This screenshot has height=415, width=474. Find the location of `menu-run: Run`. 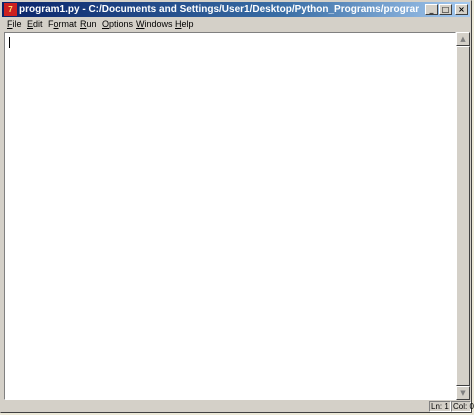

menu-run: Run is located at coordinates (88, 24).